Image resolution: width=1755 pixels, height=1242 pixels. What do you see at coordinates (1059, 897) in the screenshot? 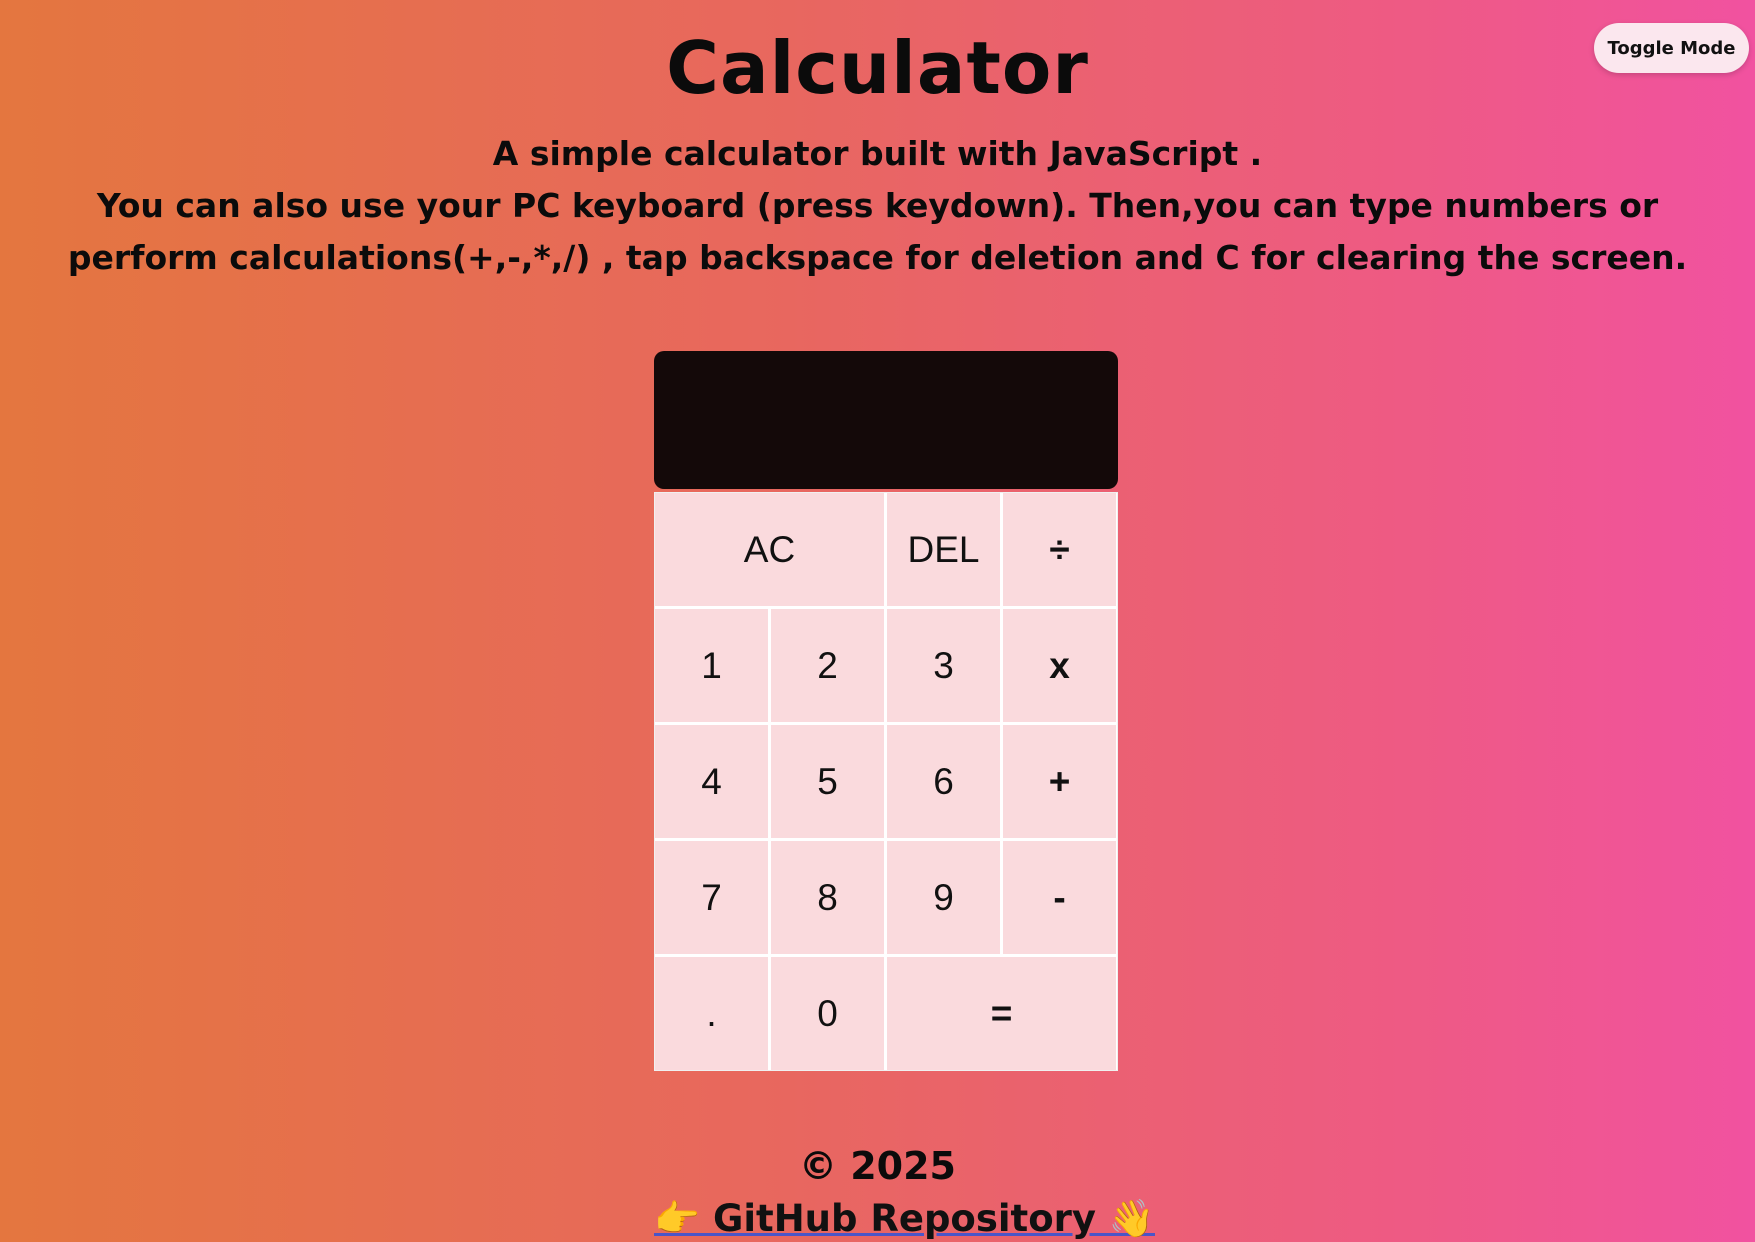
I see `minus-button: -` at bounding box center [1059, 897].